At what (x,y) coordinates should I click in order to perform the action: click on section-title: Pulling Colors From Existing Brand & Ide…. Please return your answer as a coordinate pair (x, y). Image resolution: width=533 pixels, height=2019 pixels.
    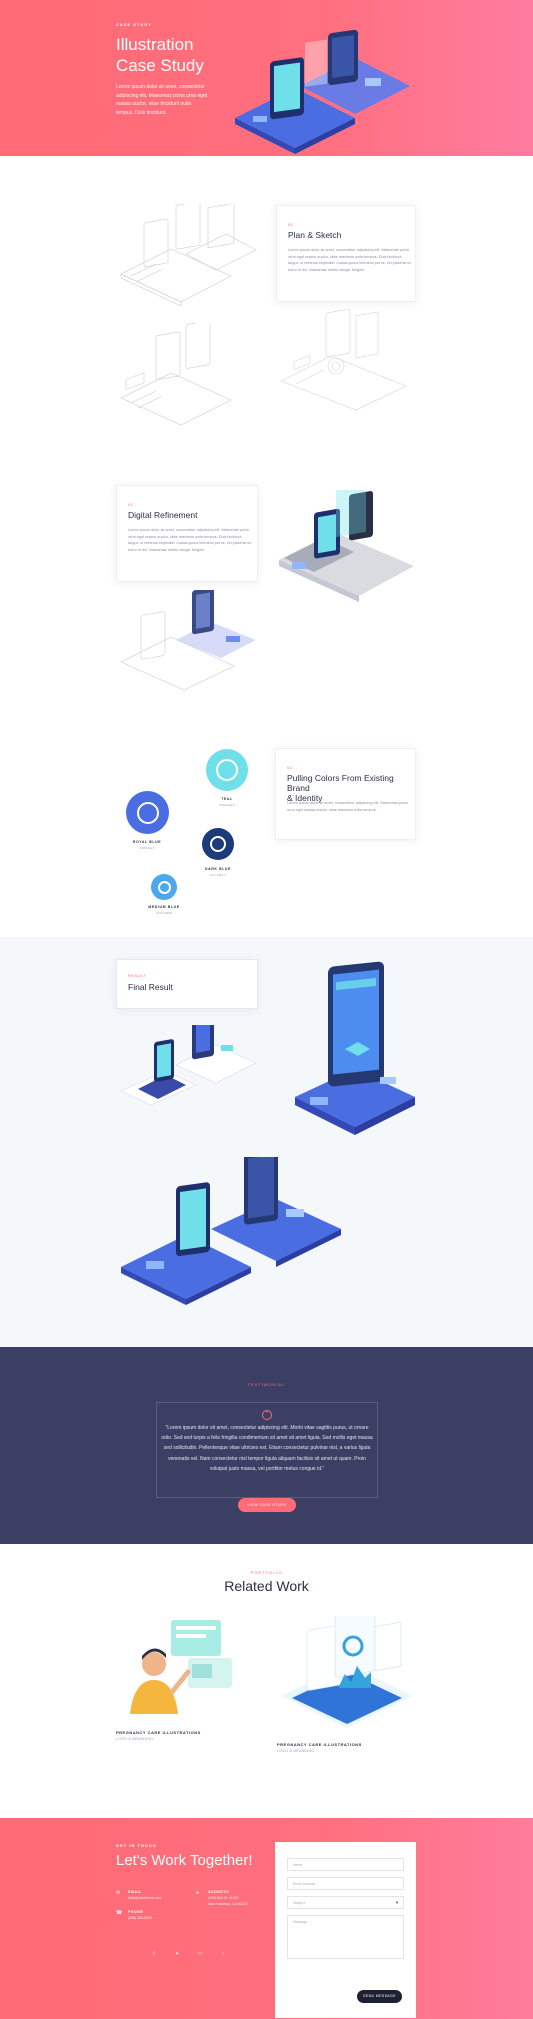
    Looking at the image, I should click on (351, 788).